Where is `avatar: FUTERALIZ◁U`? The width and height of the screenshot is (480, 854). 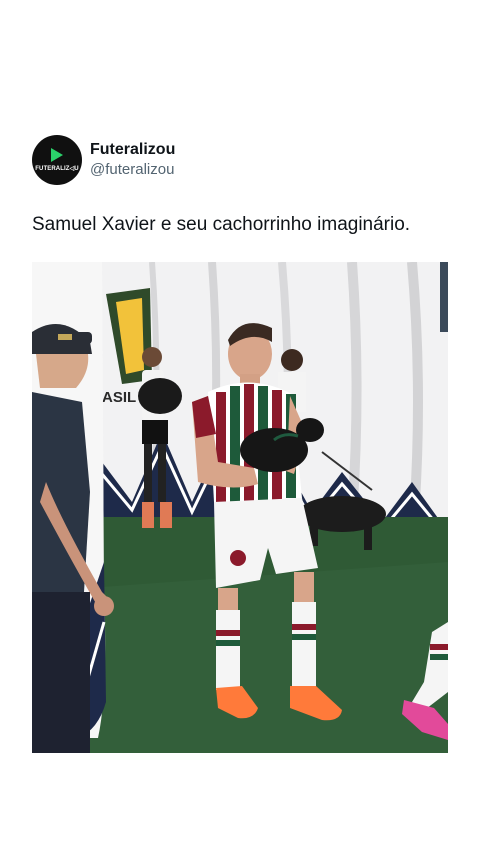
avatar: FUTERALIZ◁U is located at coordinates (57, 160).